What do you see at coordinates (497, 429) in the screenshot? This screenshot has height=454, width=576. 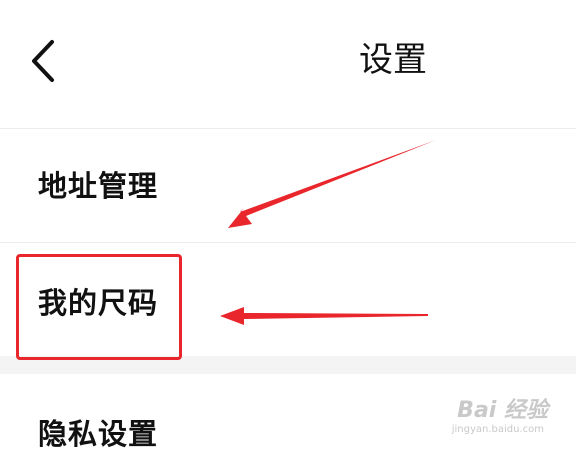 I see `watermark-url: jingyan.baidu.com` at bounding box center [497, 429].